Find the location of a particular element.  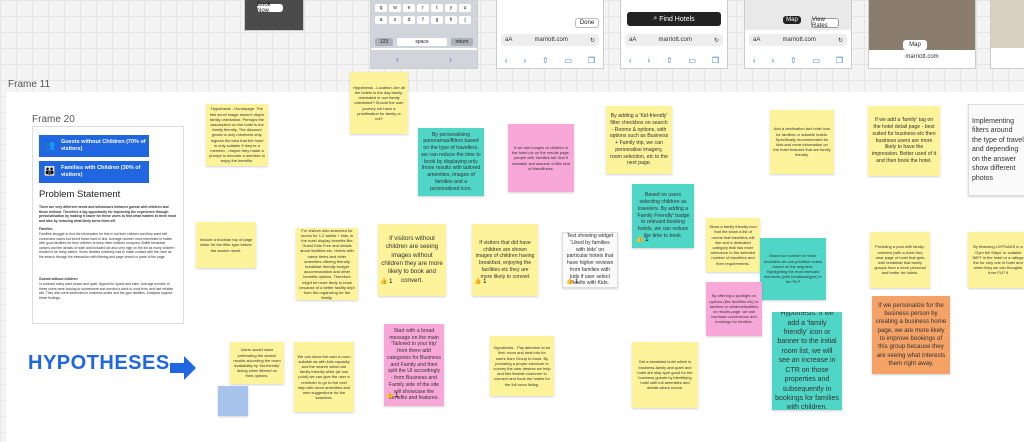

find-hotels-button: ⌕ Find Hotels is located at coordinates (674, 19).